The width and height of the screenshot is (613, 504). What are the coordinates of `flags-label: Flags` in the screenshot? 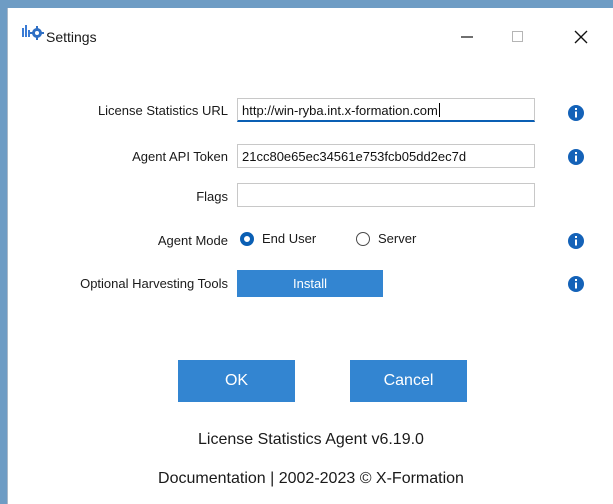 It's located at (212, 196).